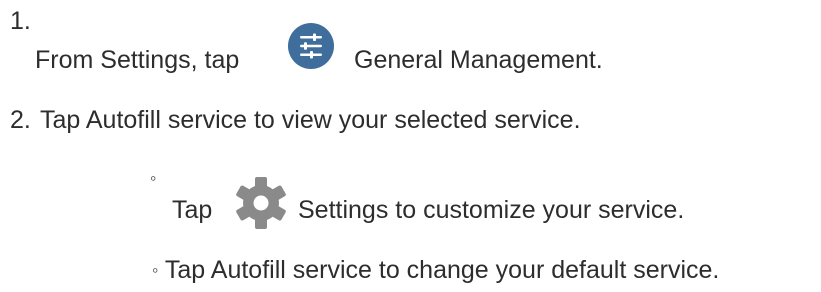 This screenshot has width=821, height=292. I want to click on substep-1-text-before: Tap, so click(192, 210).